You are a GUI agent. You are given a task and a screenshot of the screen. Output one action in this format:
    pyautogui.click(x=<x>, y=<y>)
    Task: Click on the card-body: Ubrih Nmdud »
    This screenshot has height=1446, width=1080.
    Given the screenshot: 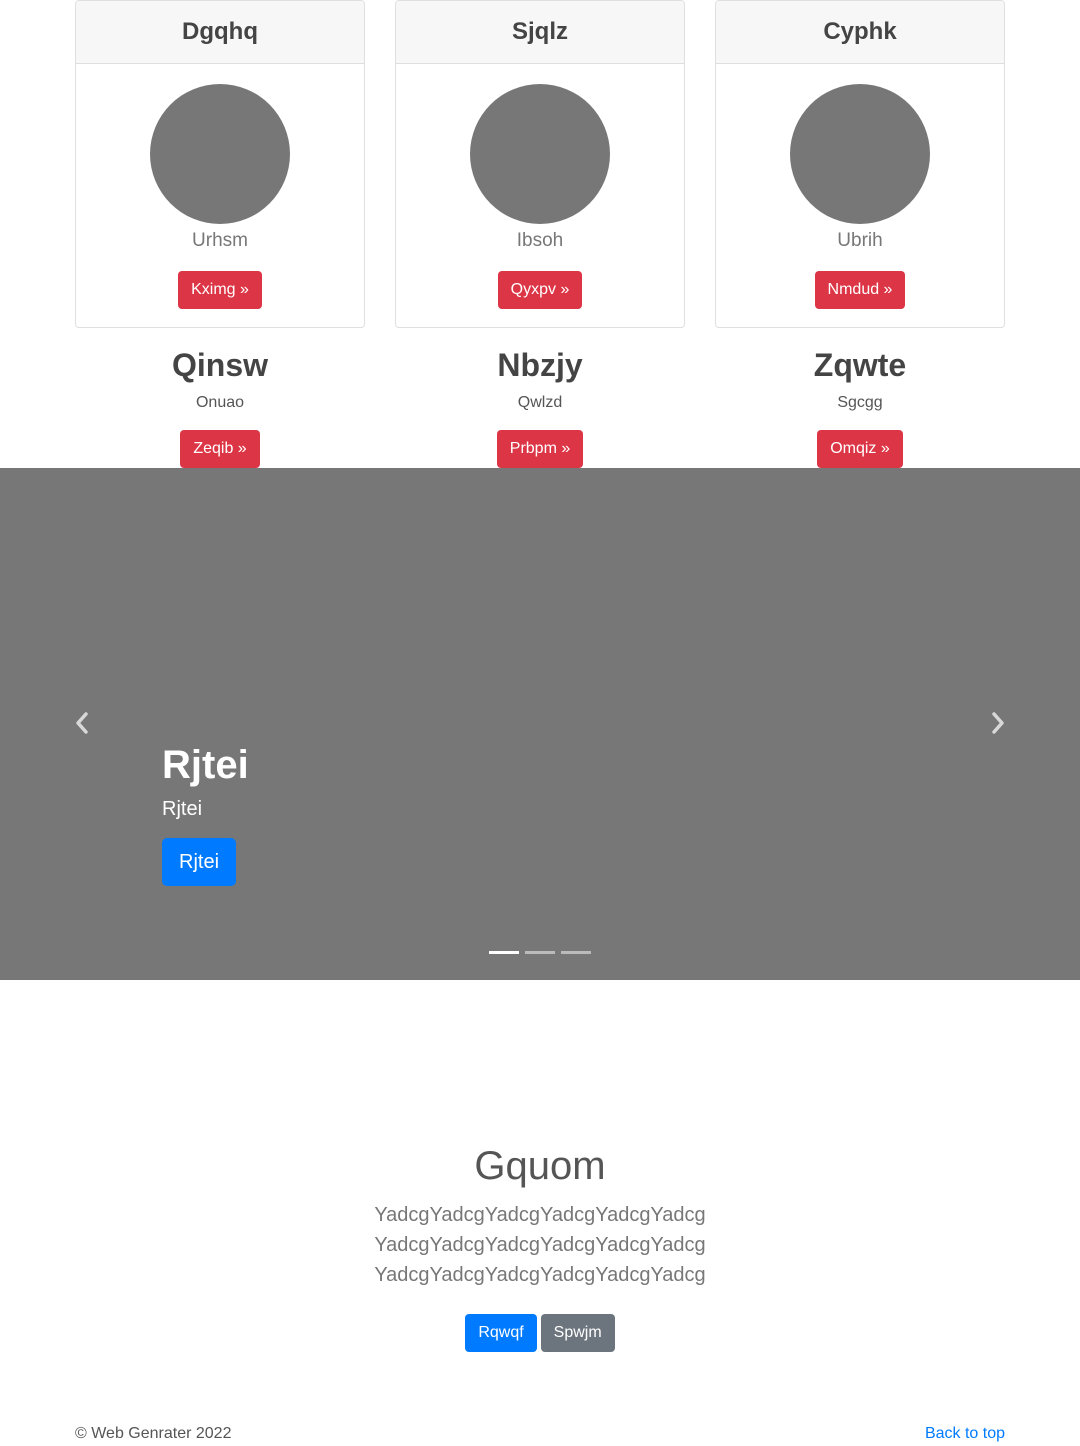 What is the action you would take?
    pyautogui.click(x=860, y=186)
    